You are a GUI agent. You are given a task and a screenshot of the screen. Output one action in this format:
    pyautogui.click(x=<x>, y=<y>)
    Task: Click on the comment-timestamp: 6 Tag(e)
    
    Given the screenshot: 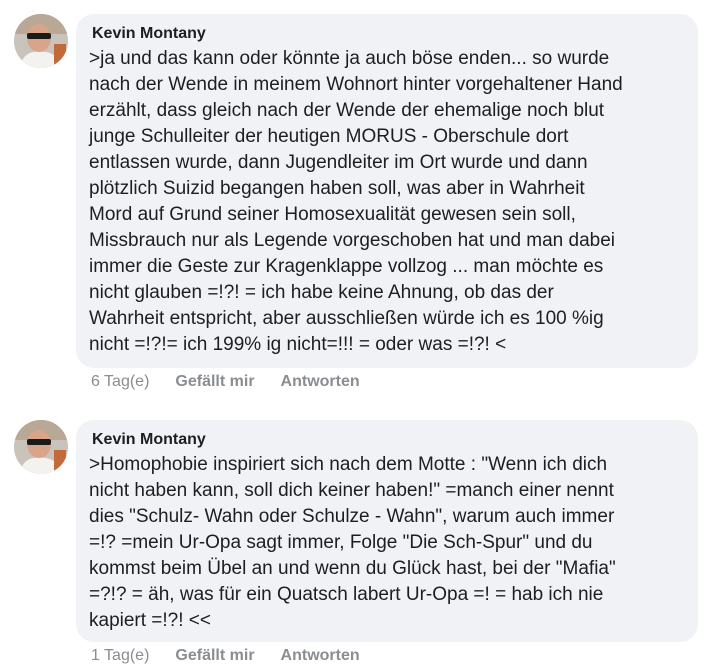 What is the action you would take?
    pyautogui.click(x=120, y=382)
    